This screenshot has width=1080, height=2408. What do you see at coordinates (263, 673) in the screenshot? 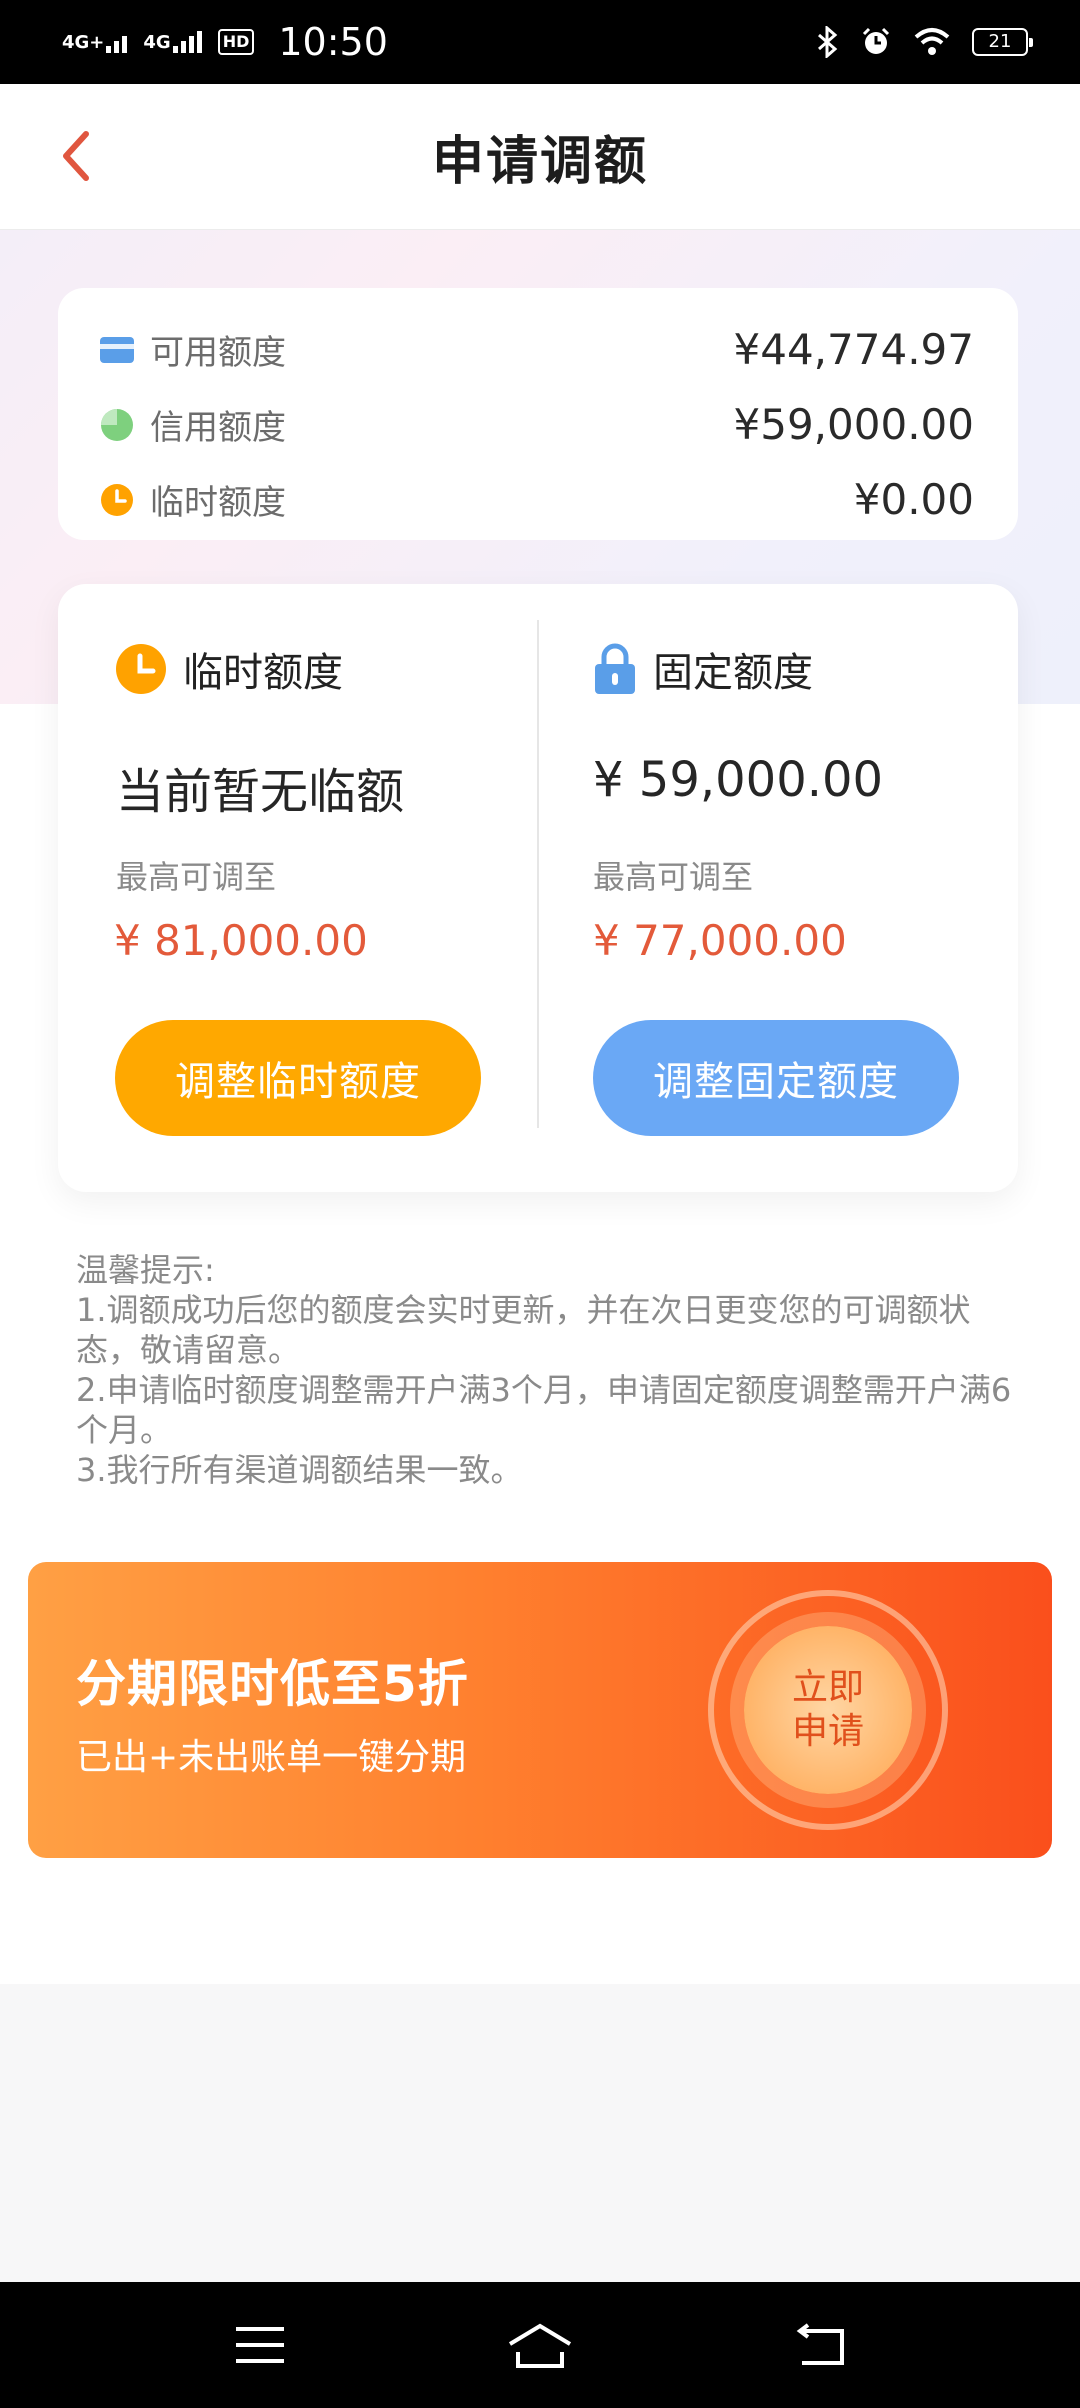
I see `temporary-limit-title: 临时额度` at bounding box center [263, 673].